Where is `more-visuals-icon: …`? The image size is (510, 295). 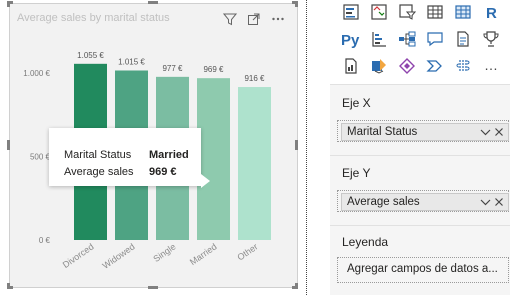
more-visuals-icon: … is located at coordinates (491, 66).